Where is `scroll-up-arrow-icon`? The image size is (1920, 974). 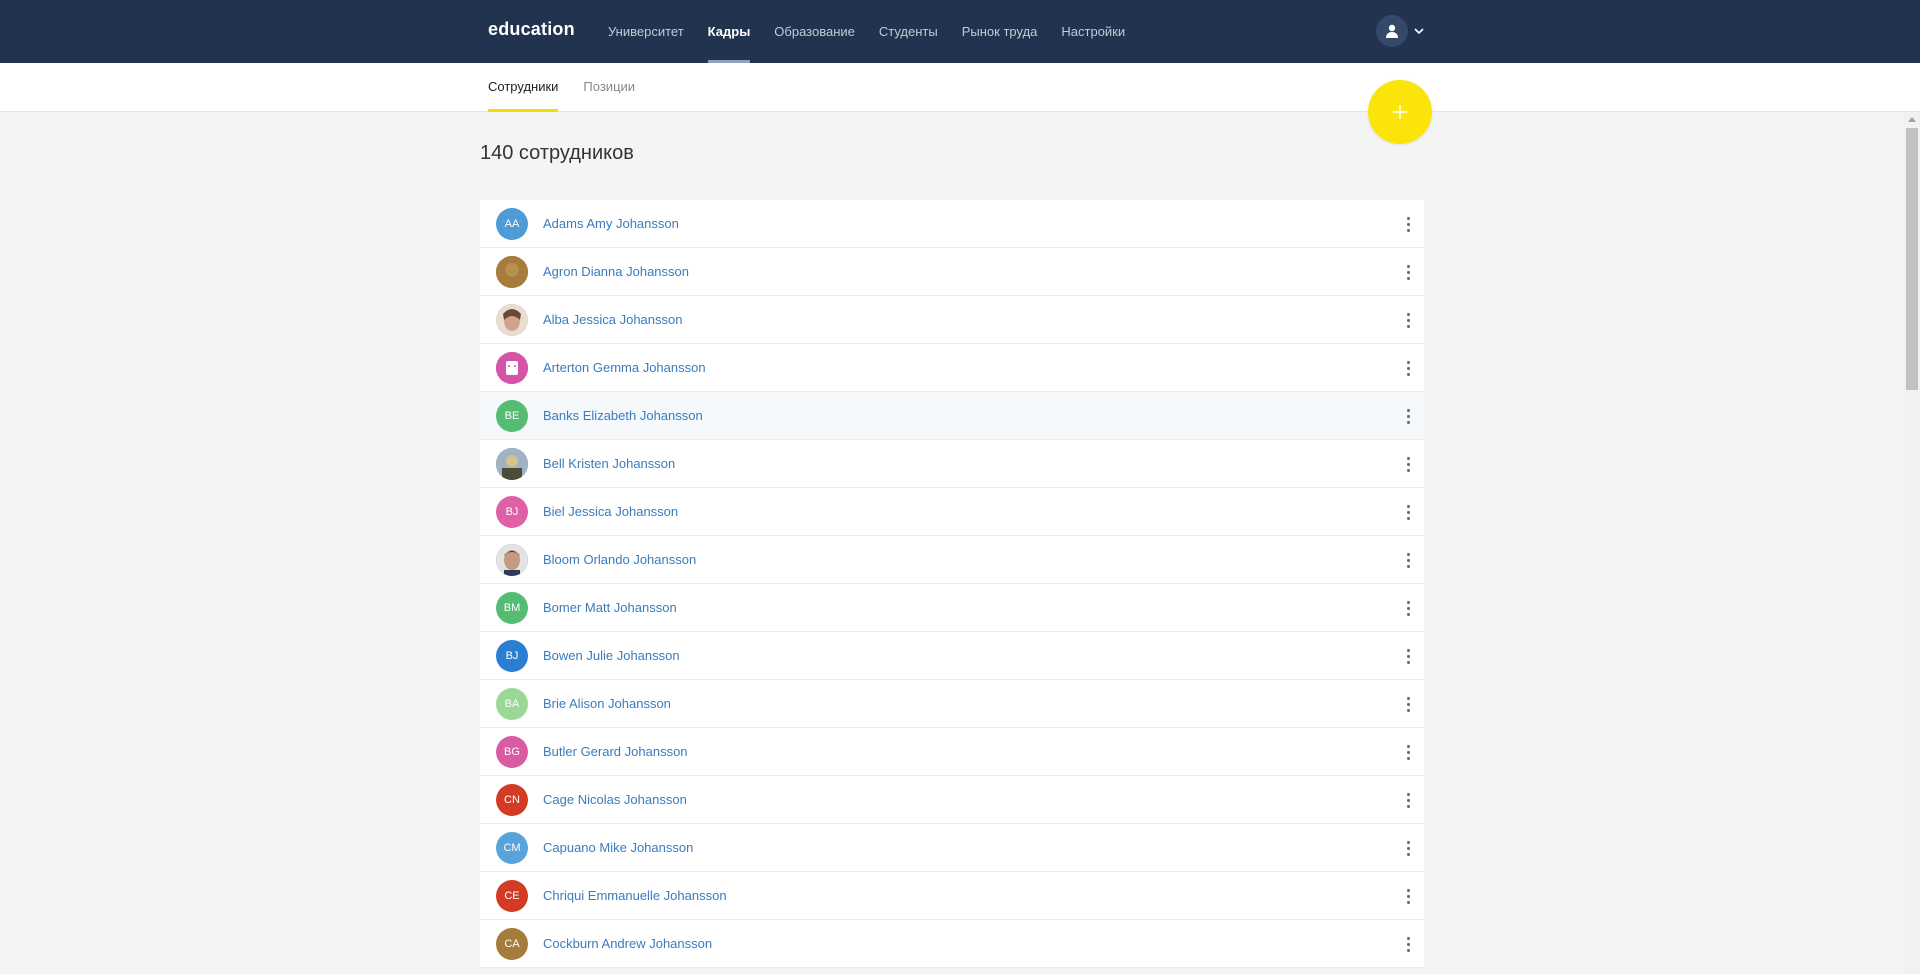
scroll-up-arrow-icon is located at coordinates (1912, 121).